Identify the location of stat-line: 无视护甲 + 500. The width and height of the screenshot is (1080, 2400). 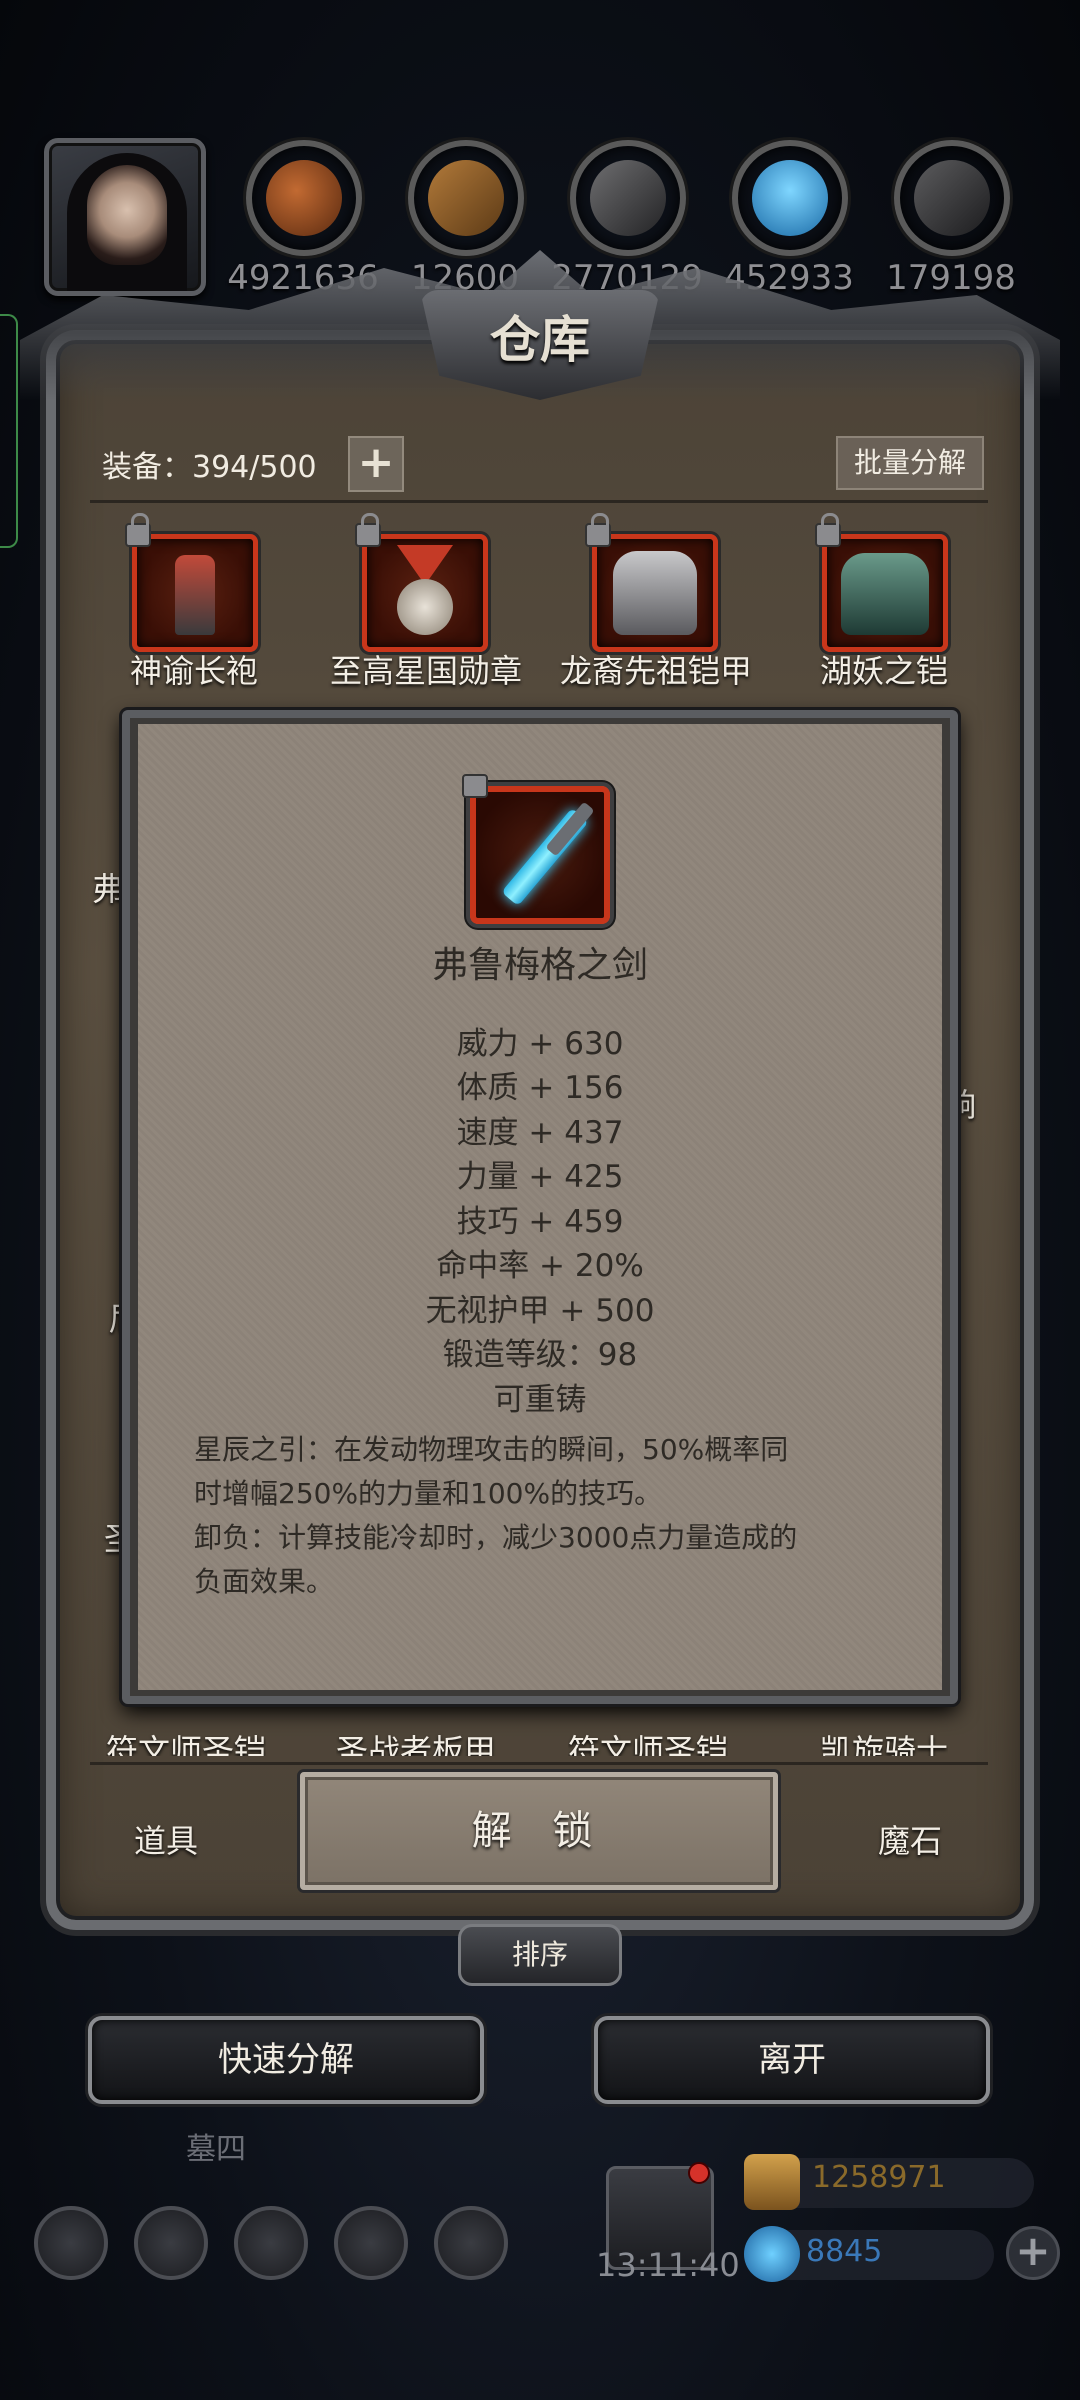
(540, 1311).